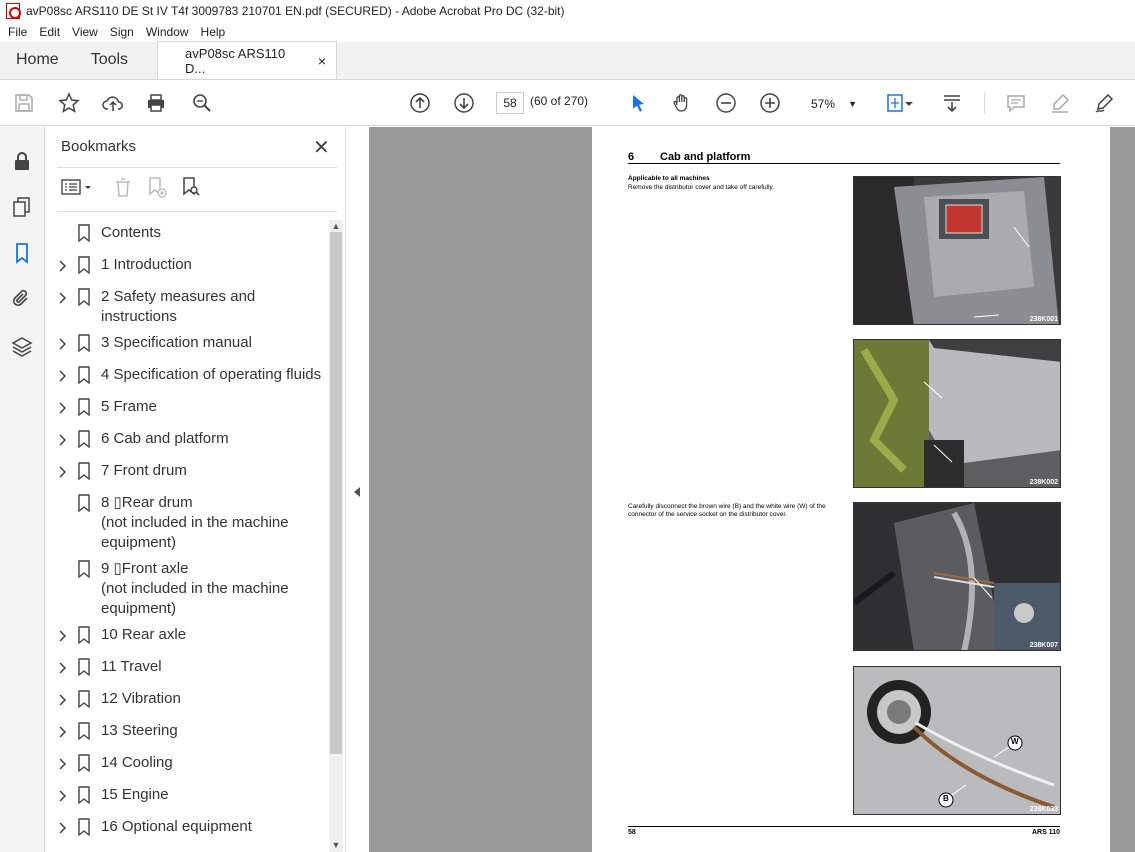 The image size is (1135, 852). I want to click on panel-splitter, so click(357, 489).